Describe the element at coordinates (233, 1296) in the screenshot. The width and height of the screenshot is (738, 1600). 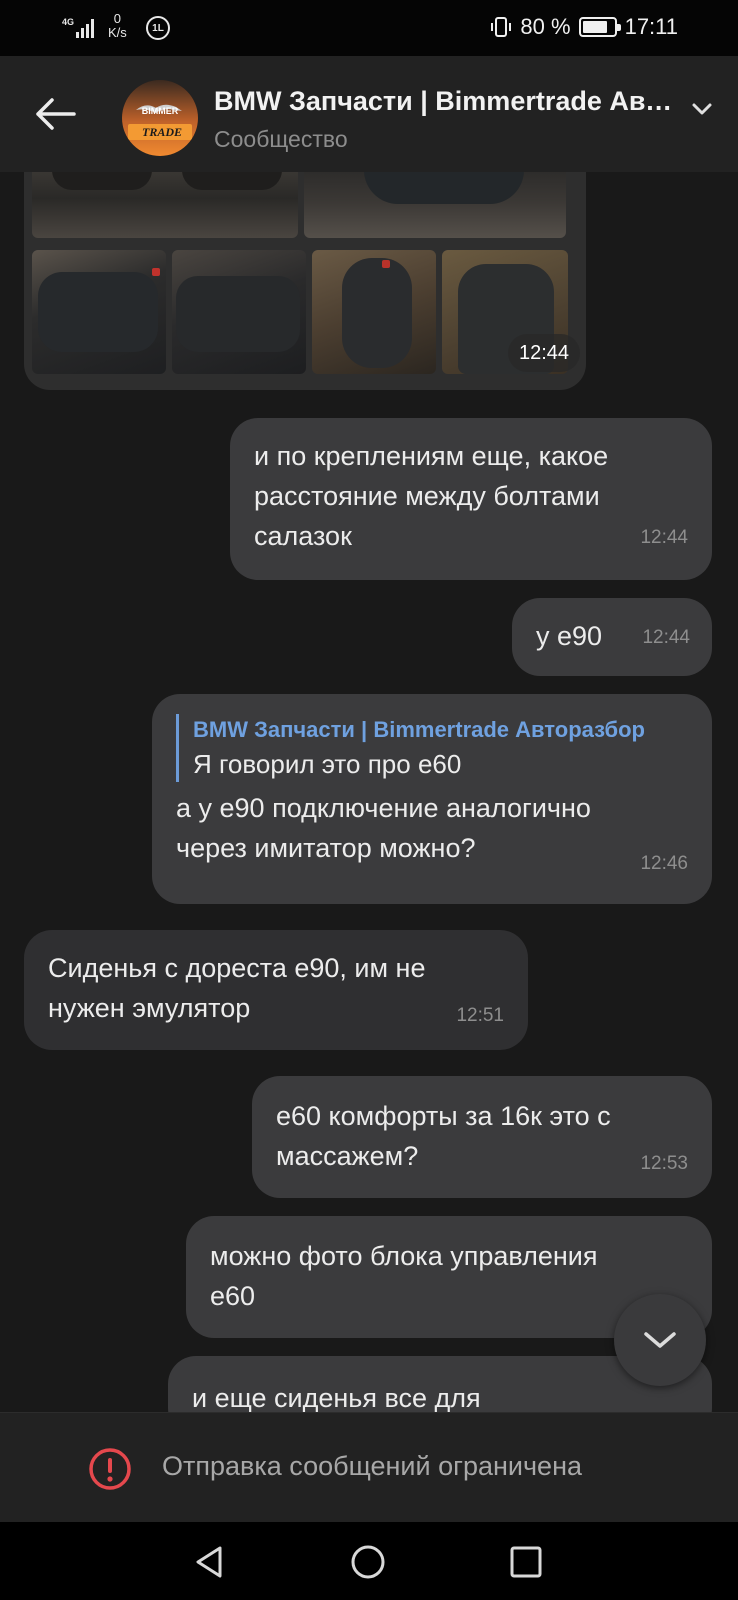
I see `message-text: е60` at that location.